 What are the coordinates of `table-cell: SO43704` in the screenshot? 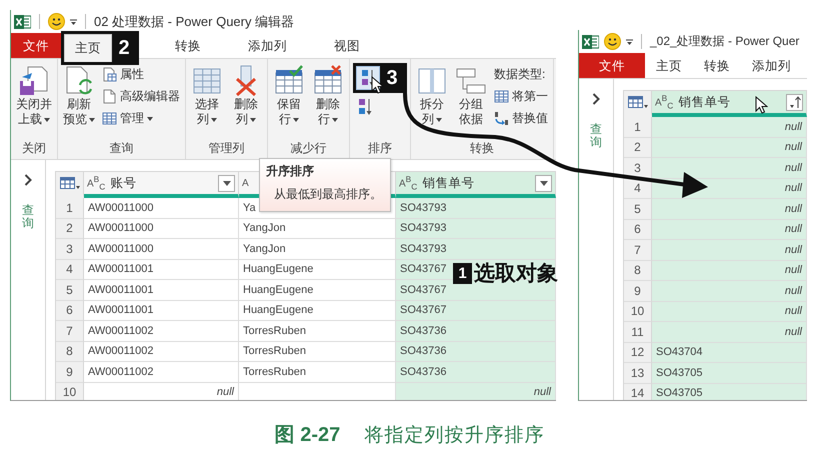 It's located at (729, 352).